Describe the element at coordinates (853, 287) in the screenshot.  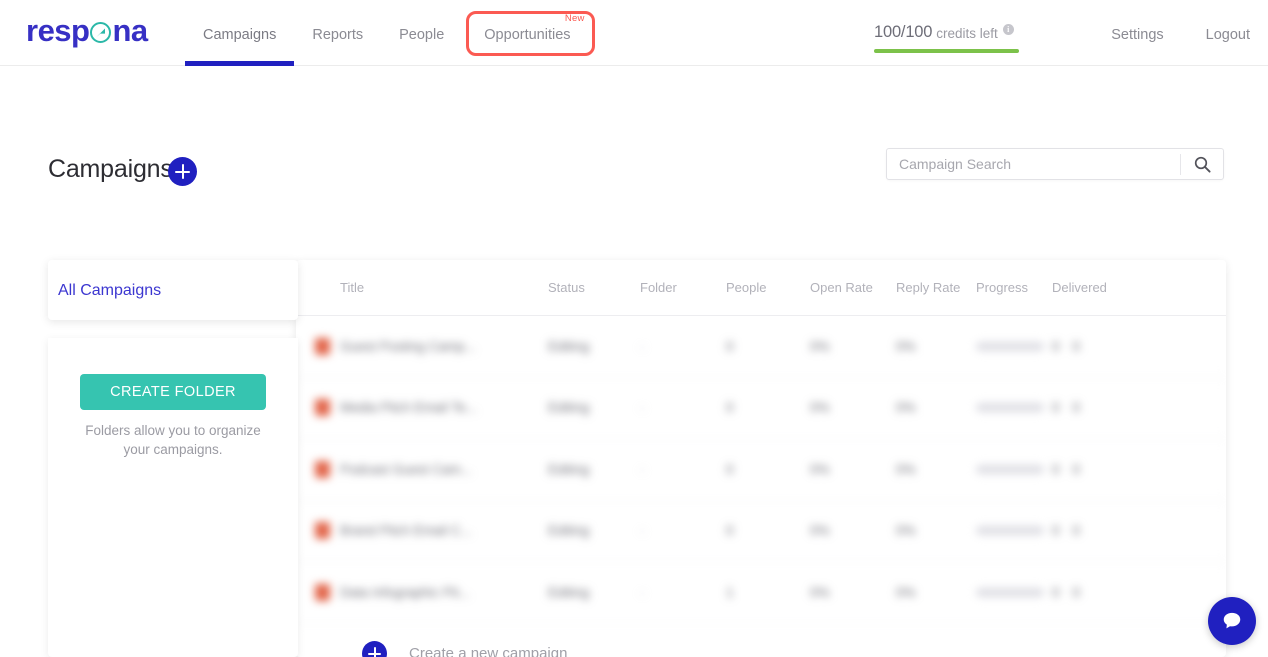
I see `column-header-open-rate: Open Rate` at that location.